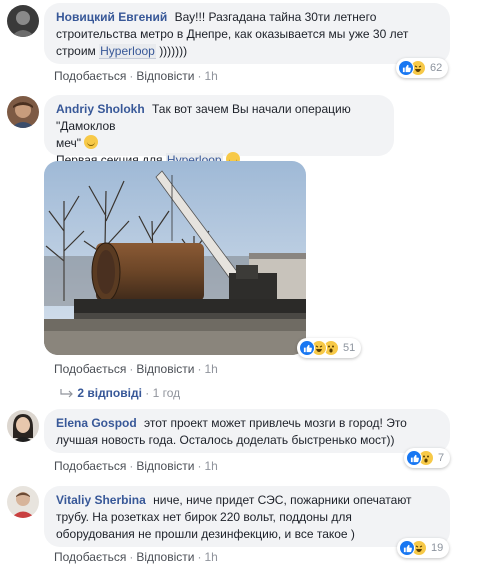  What do you see at coordinates (423, 548) in the screenshot?
I see `reaction-summary: 19` at bounding box center [423, 548].